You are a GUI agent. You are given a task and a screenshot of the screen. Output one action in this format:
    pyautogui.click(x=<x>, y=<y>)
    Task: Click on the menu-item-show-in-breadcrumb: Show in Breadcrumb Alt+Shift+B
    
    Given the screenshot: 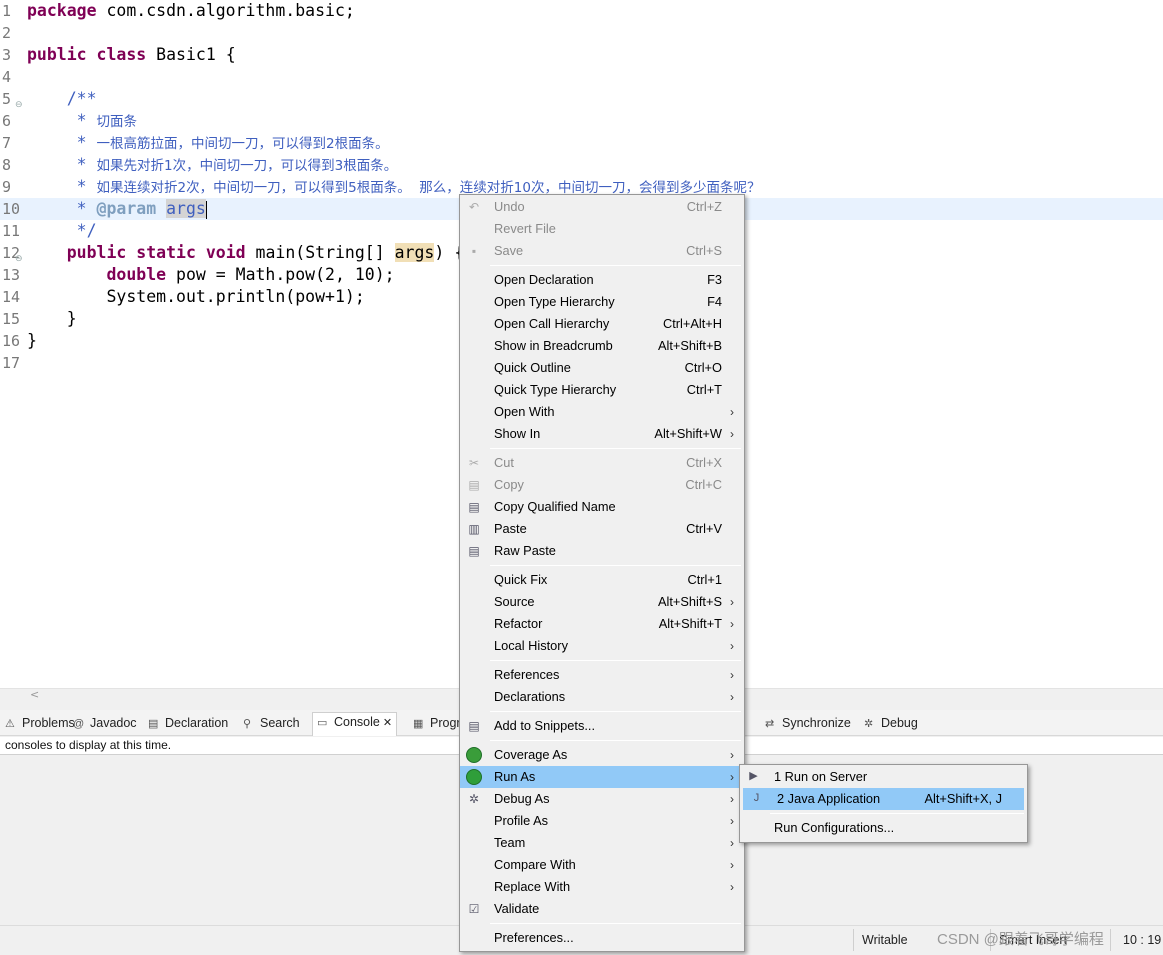 What is the action you would take?
    pyautogui.click(x=602, y=346)
    